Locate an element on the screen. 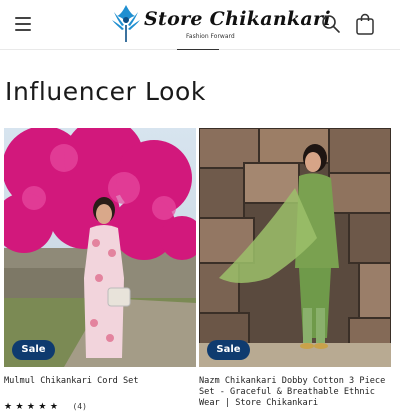  product-rating: ★★★★★ (4) is located at coordinates (45, 403).